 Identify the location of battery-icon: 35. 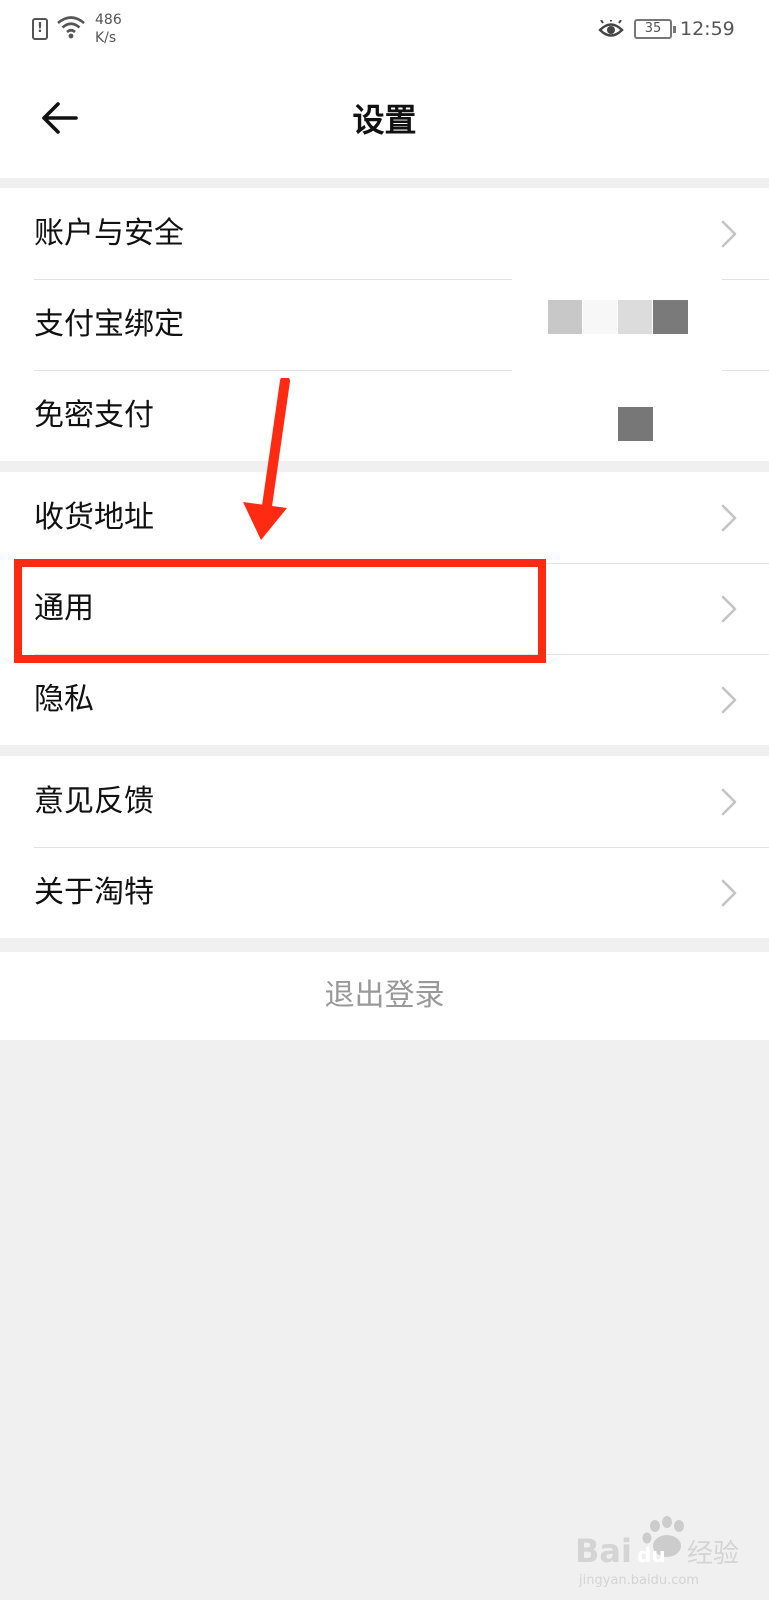
(655, 29).